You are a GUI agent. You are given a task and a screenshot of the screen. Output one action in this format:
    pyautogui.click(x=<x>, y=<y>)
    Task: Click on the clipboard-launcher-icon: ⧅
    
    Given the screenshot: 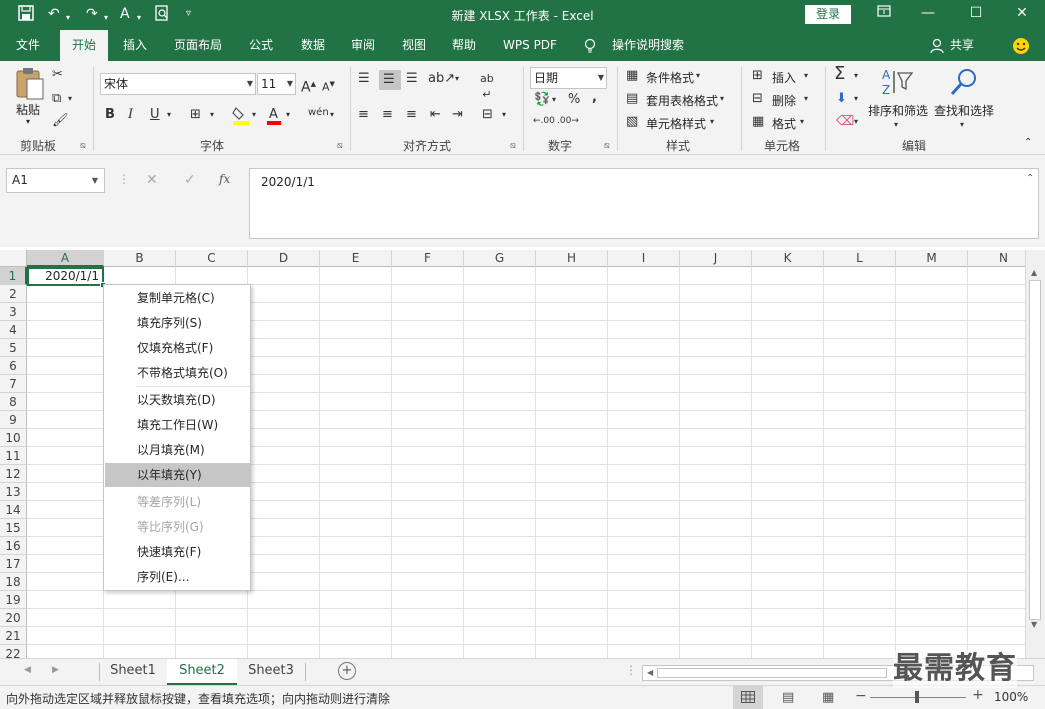 What is the action you would take?
    pyautogui.click(x=83, y=146)
    